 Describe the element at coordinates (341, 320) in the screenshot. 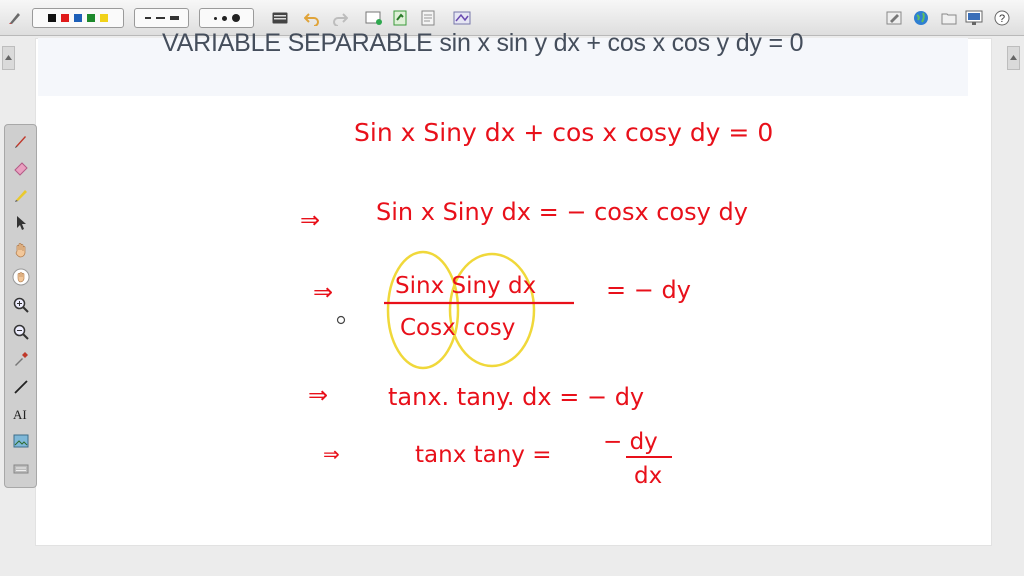

I see `cursor-icon` at that location.